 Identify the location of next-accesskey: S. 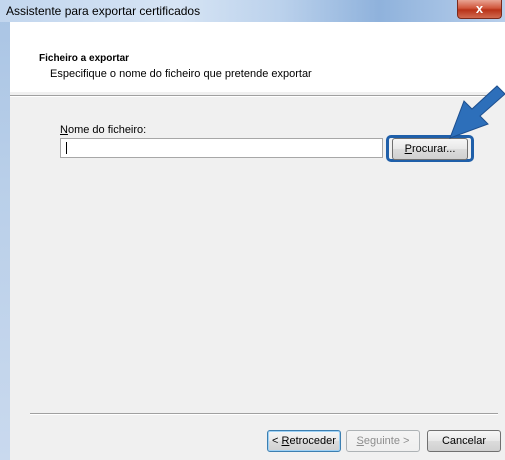
(360, 441).